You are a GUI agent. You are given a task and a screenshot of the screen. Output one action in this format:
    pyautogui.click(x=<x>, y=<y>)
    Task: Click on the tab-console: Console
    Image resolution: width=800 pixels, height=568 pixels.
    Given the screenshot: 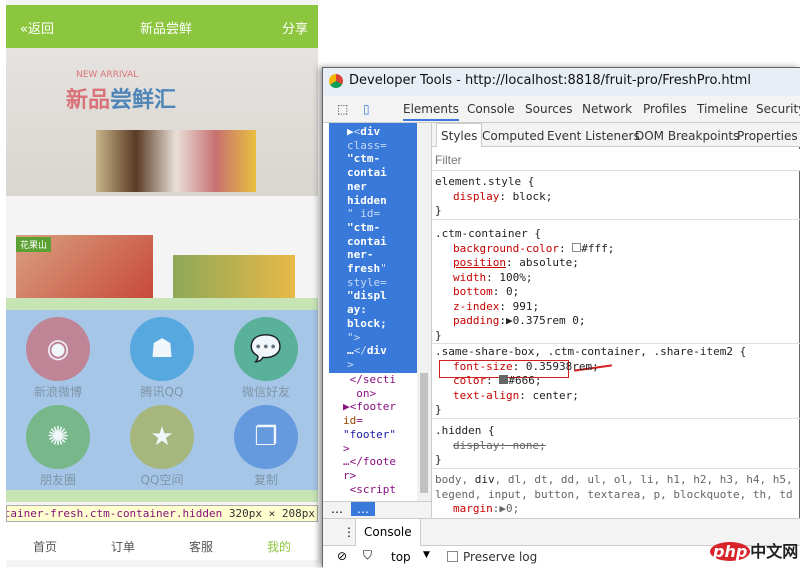 What is the action you would take?
    pyautogui.click(x=491, y=109)
    